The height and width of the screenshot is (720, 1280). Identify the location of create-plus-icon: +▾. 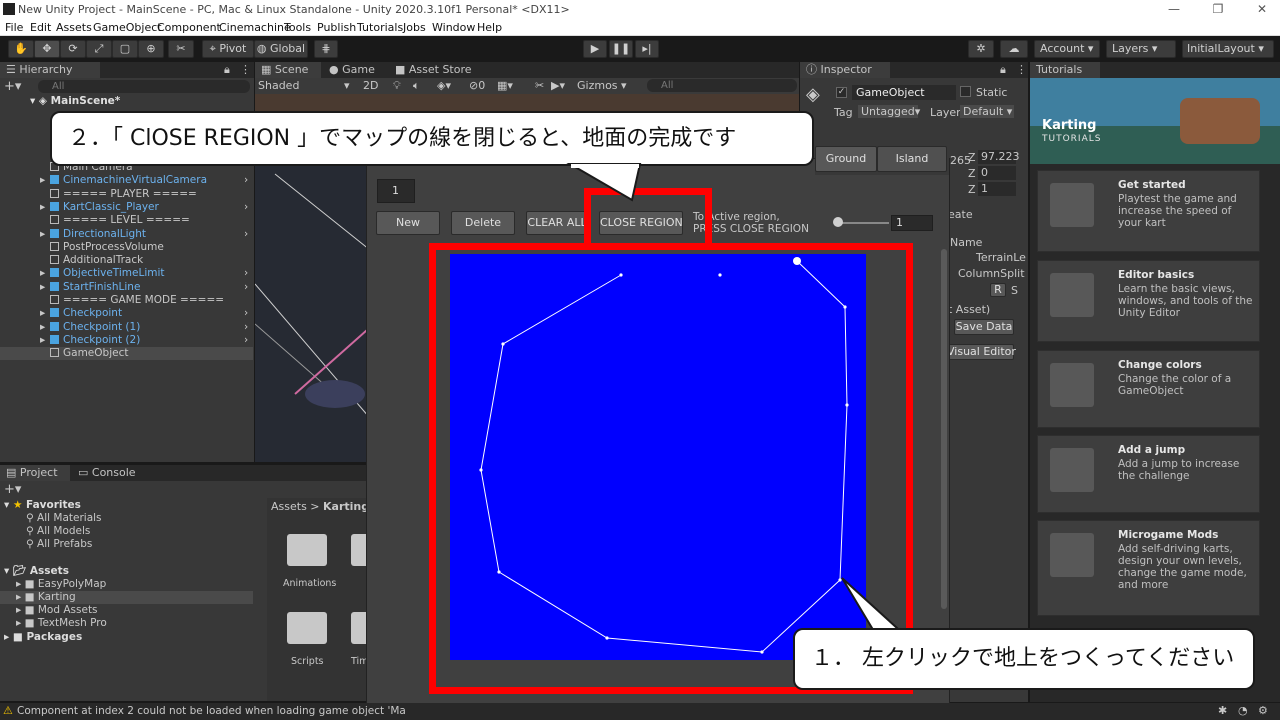
(12, 86).